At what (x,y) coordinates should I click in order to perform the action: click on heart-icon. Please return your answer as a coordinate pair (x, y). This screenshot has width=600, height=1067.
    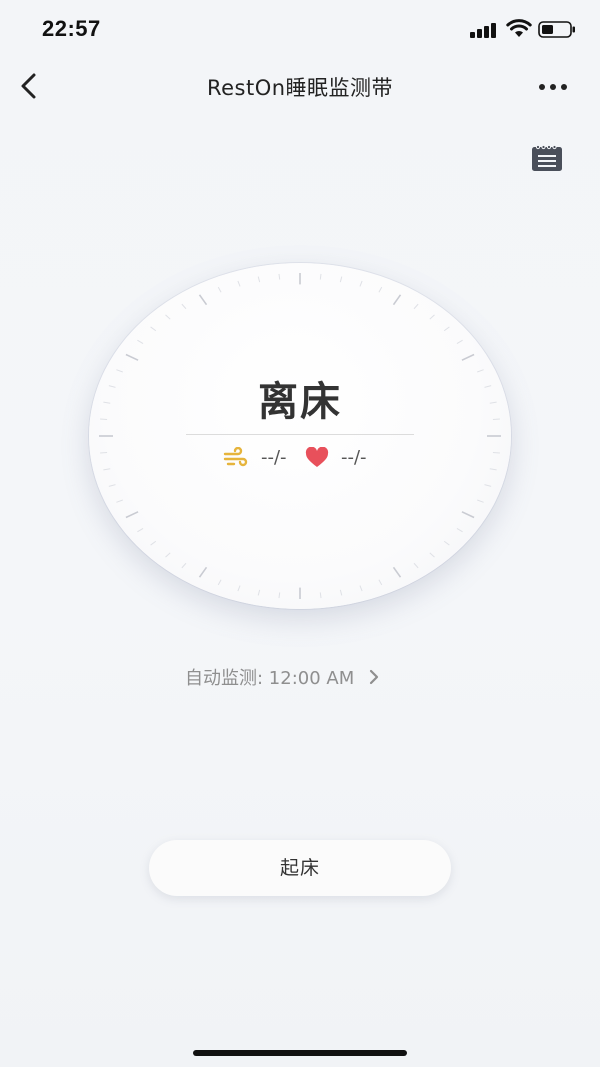
    Looking at the image, I should click on (317, 457).